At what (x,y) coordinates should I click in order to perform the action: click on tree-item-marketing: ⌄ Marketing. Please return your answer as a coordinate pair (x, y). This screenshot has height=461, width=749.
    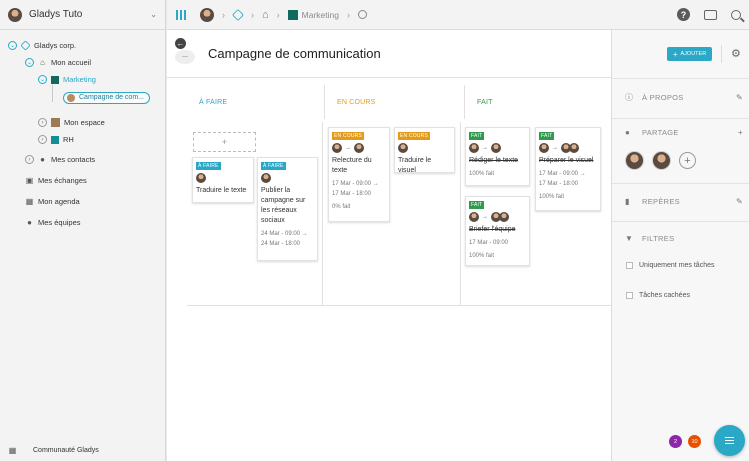
    Looking at the image, I should click on (82, 79).